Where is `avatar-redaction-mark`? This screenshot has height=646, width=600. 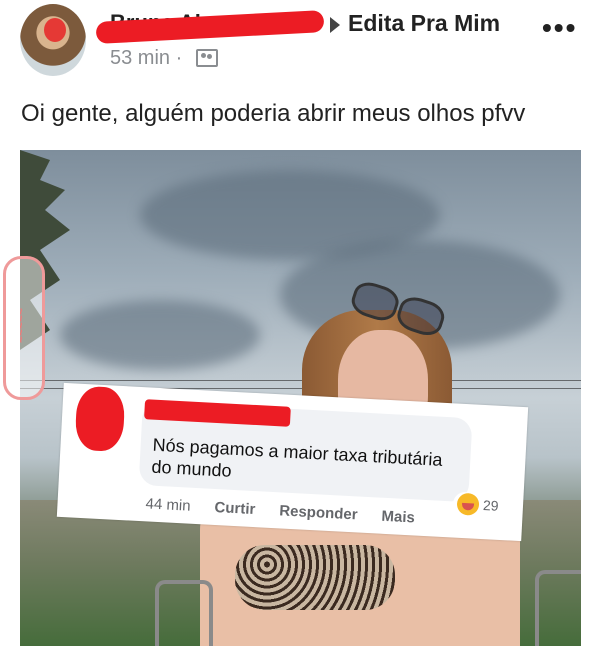
avatar-redaction-mark is located at coordinates (55, 30).